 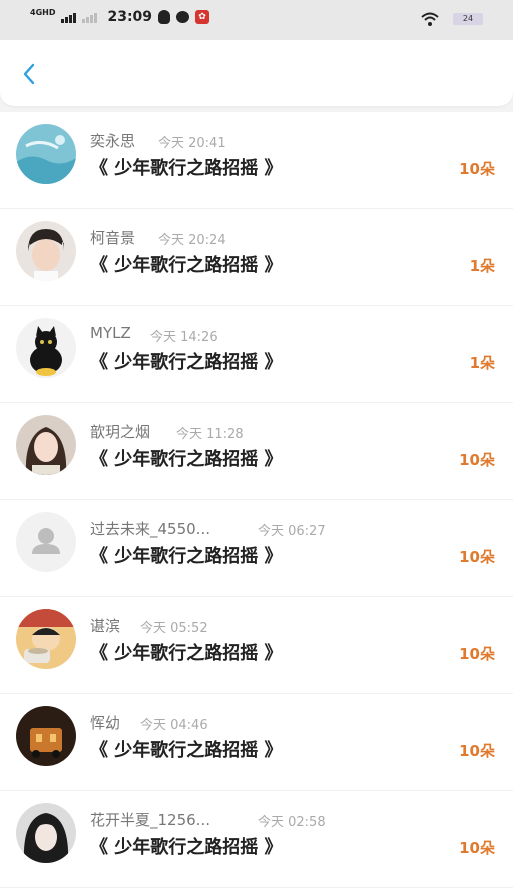 I want to click on record-time: 今天 11:28, so click(x=210, y=434).